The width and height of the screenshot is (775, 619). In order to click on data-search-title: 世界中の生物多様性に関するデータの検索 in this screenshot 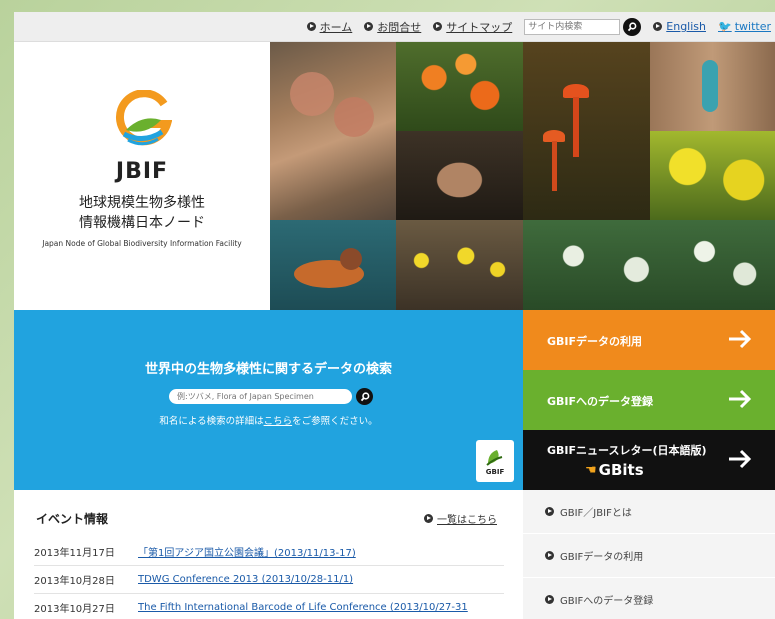, I will do `click(268, 369)`.